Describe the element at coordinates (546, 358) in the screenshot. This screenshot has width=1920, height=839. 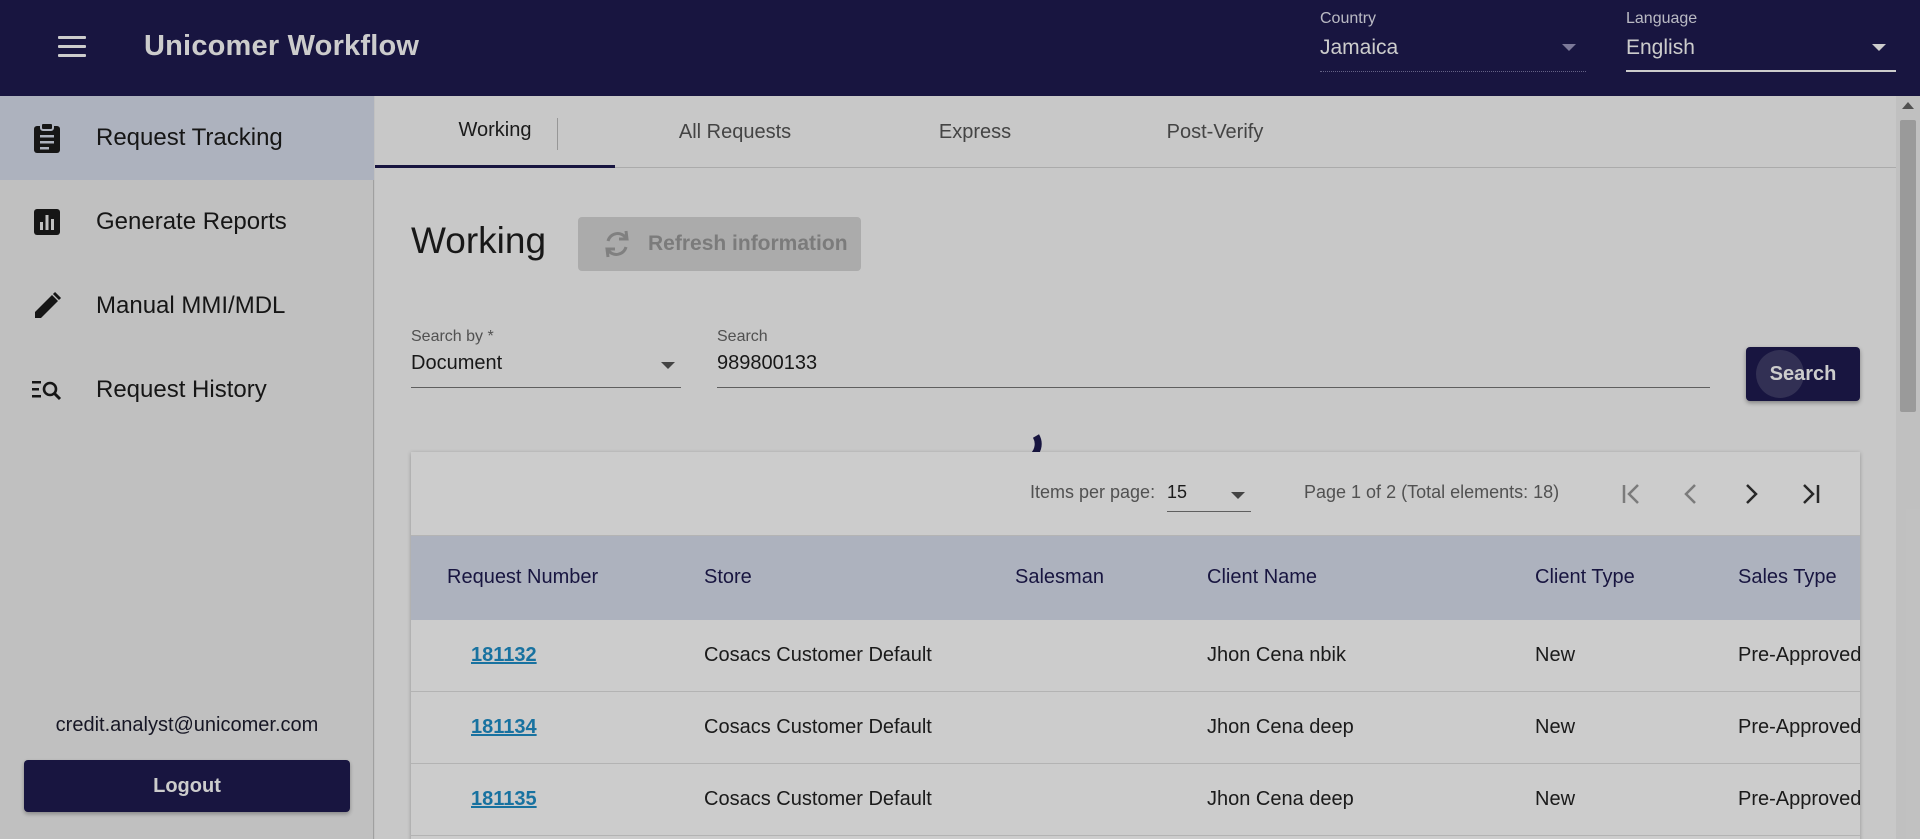
I see `search-by-select: Search by * Document` at that location.